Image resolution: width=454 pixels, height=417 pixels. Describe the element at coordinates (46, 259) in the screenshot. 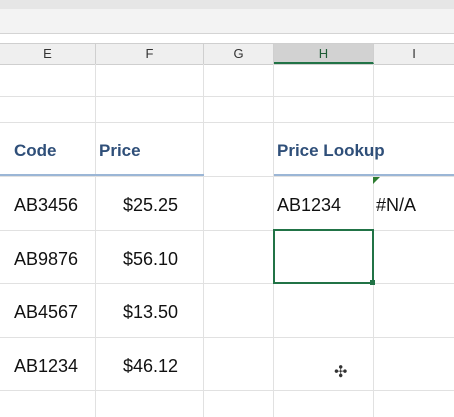

I see `code-cell: AB9876` at that location.